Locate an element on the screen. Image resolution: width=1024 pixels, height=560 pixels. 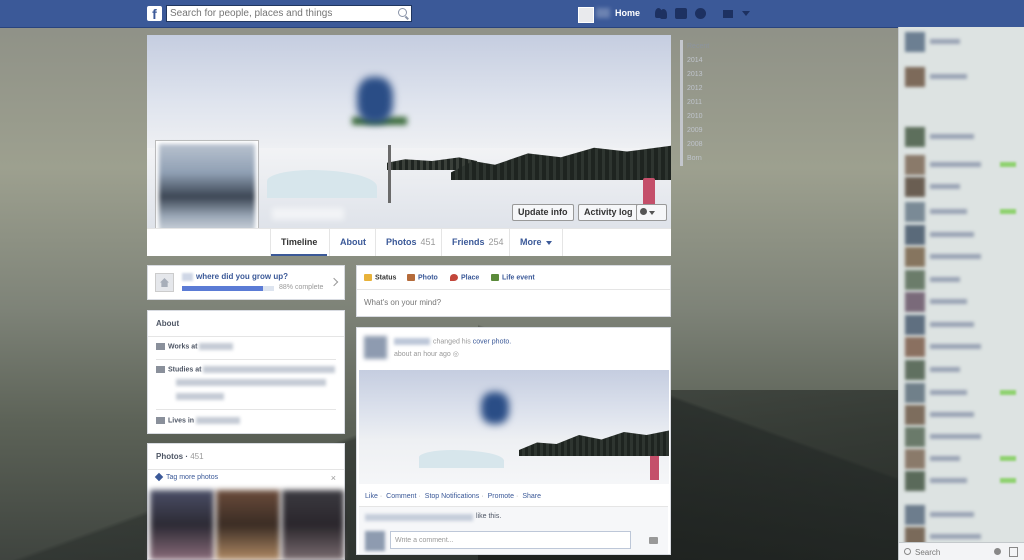
progress-fill is located at coordinates (222, 288).